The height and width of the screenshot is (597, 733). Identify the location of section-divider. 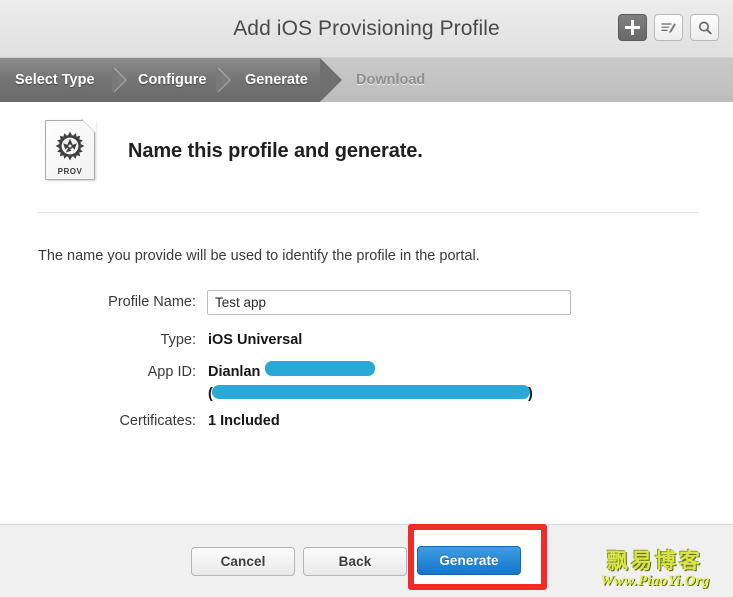
(368, 212).